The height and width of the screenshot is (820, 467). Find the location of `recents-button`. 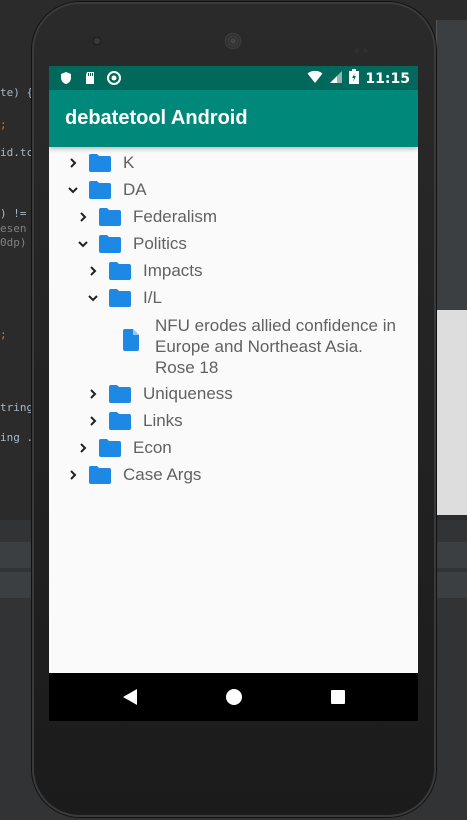

recents-button is located at coordinates (338, 697).